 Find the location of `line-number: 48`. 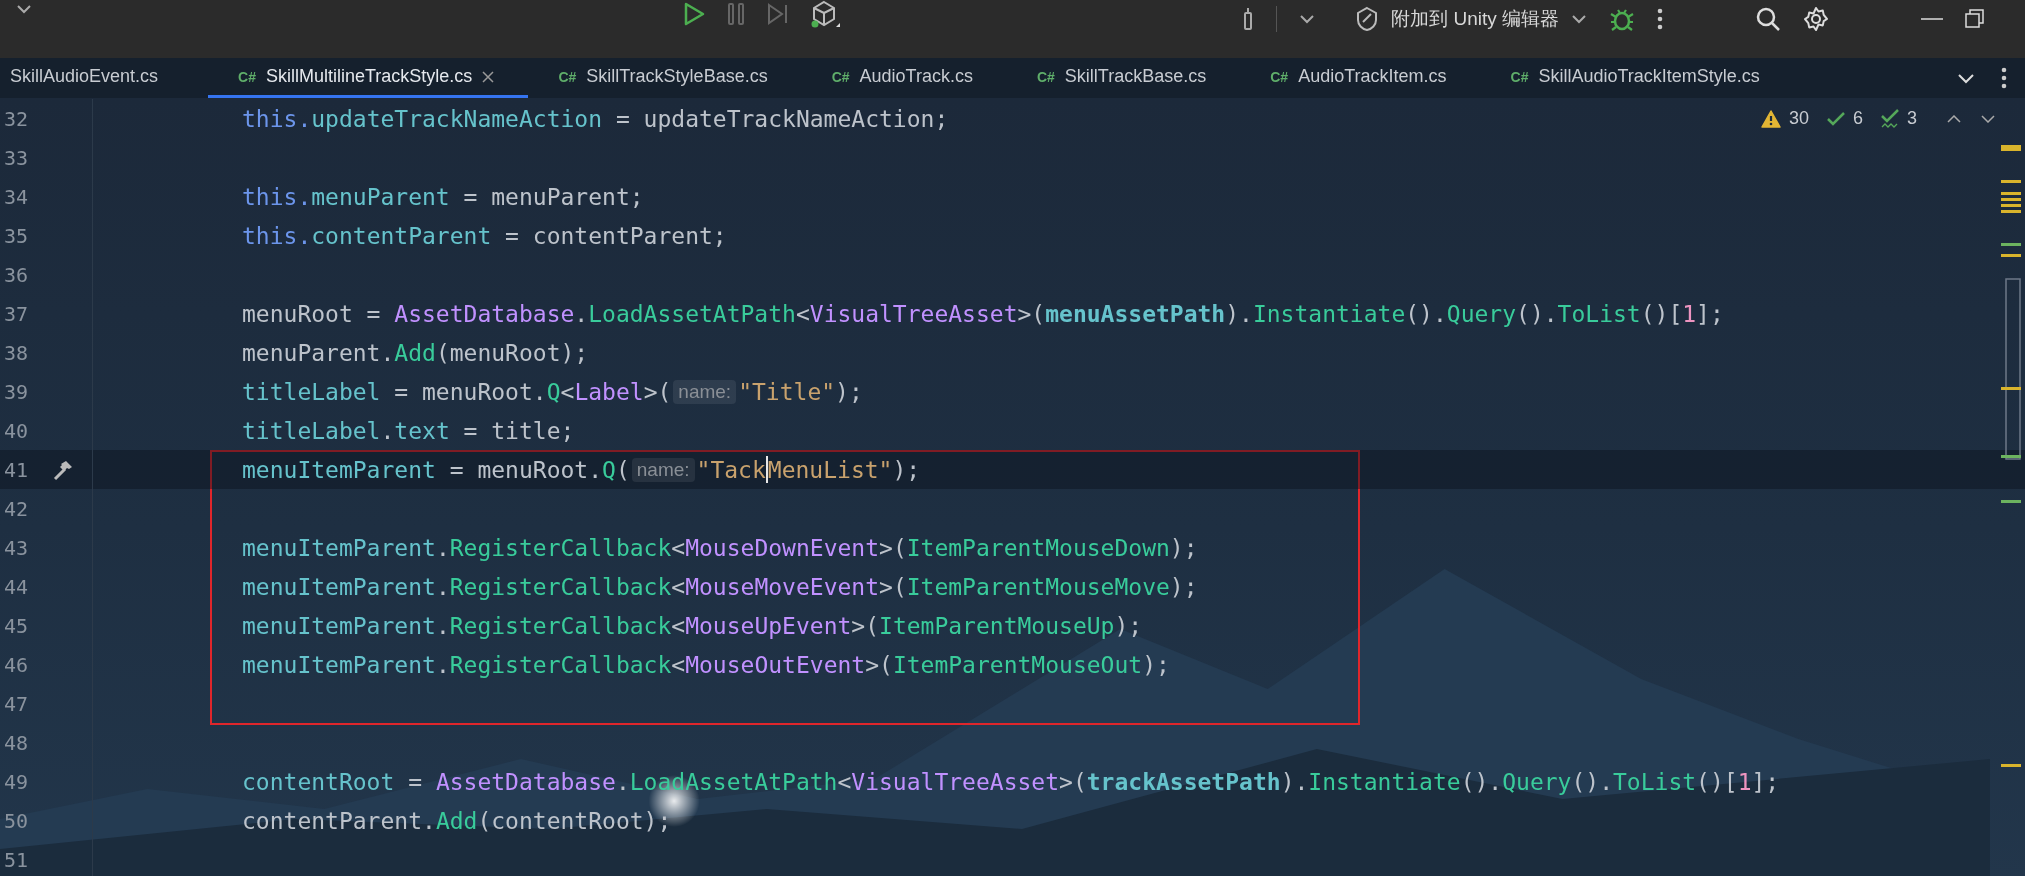

line-number: 48 is located at coordinates (15, 742).